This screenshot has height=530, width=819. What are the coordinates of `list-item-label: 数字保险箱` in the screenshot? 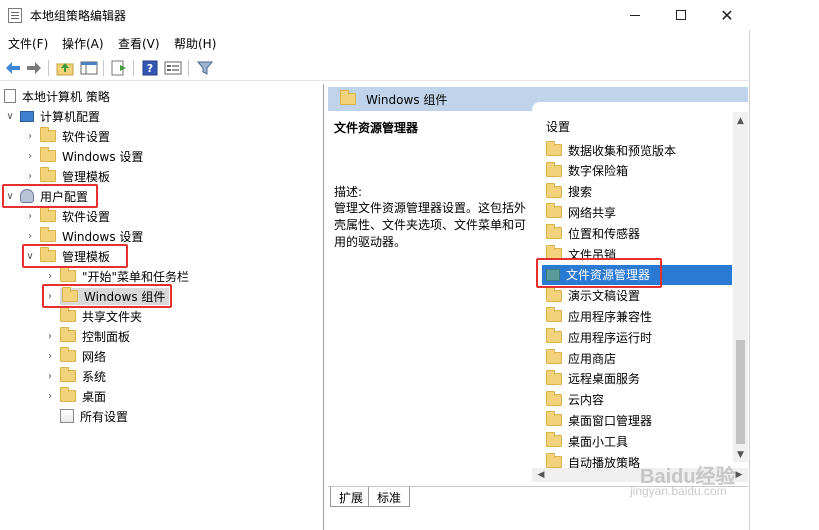 It's located at (598, 171).